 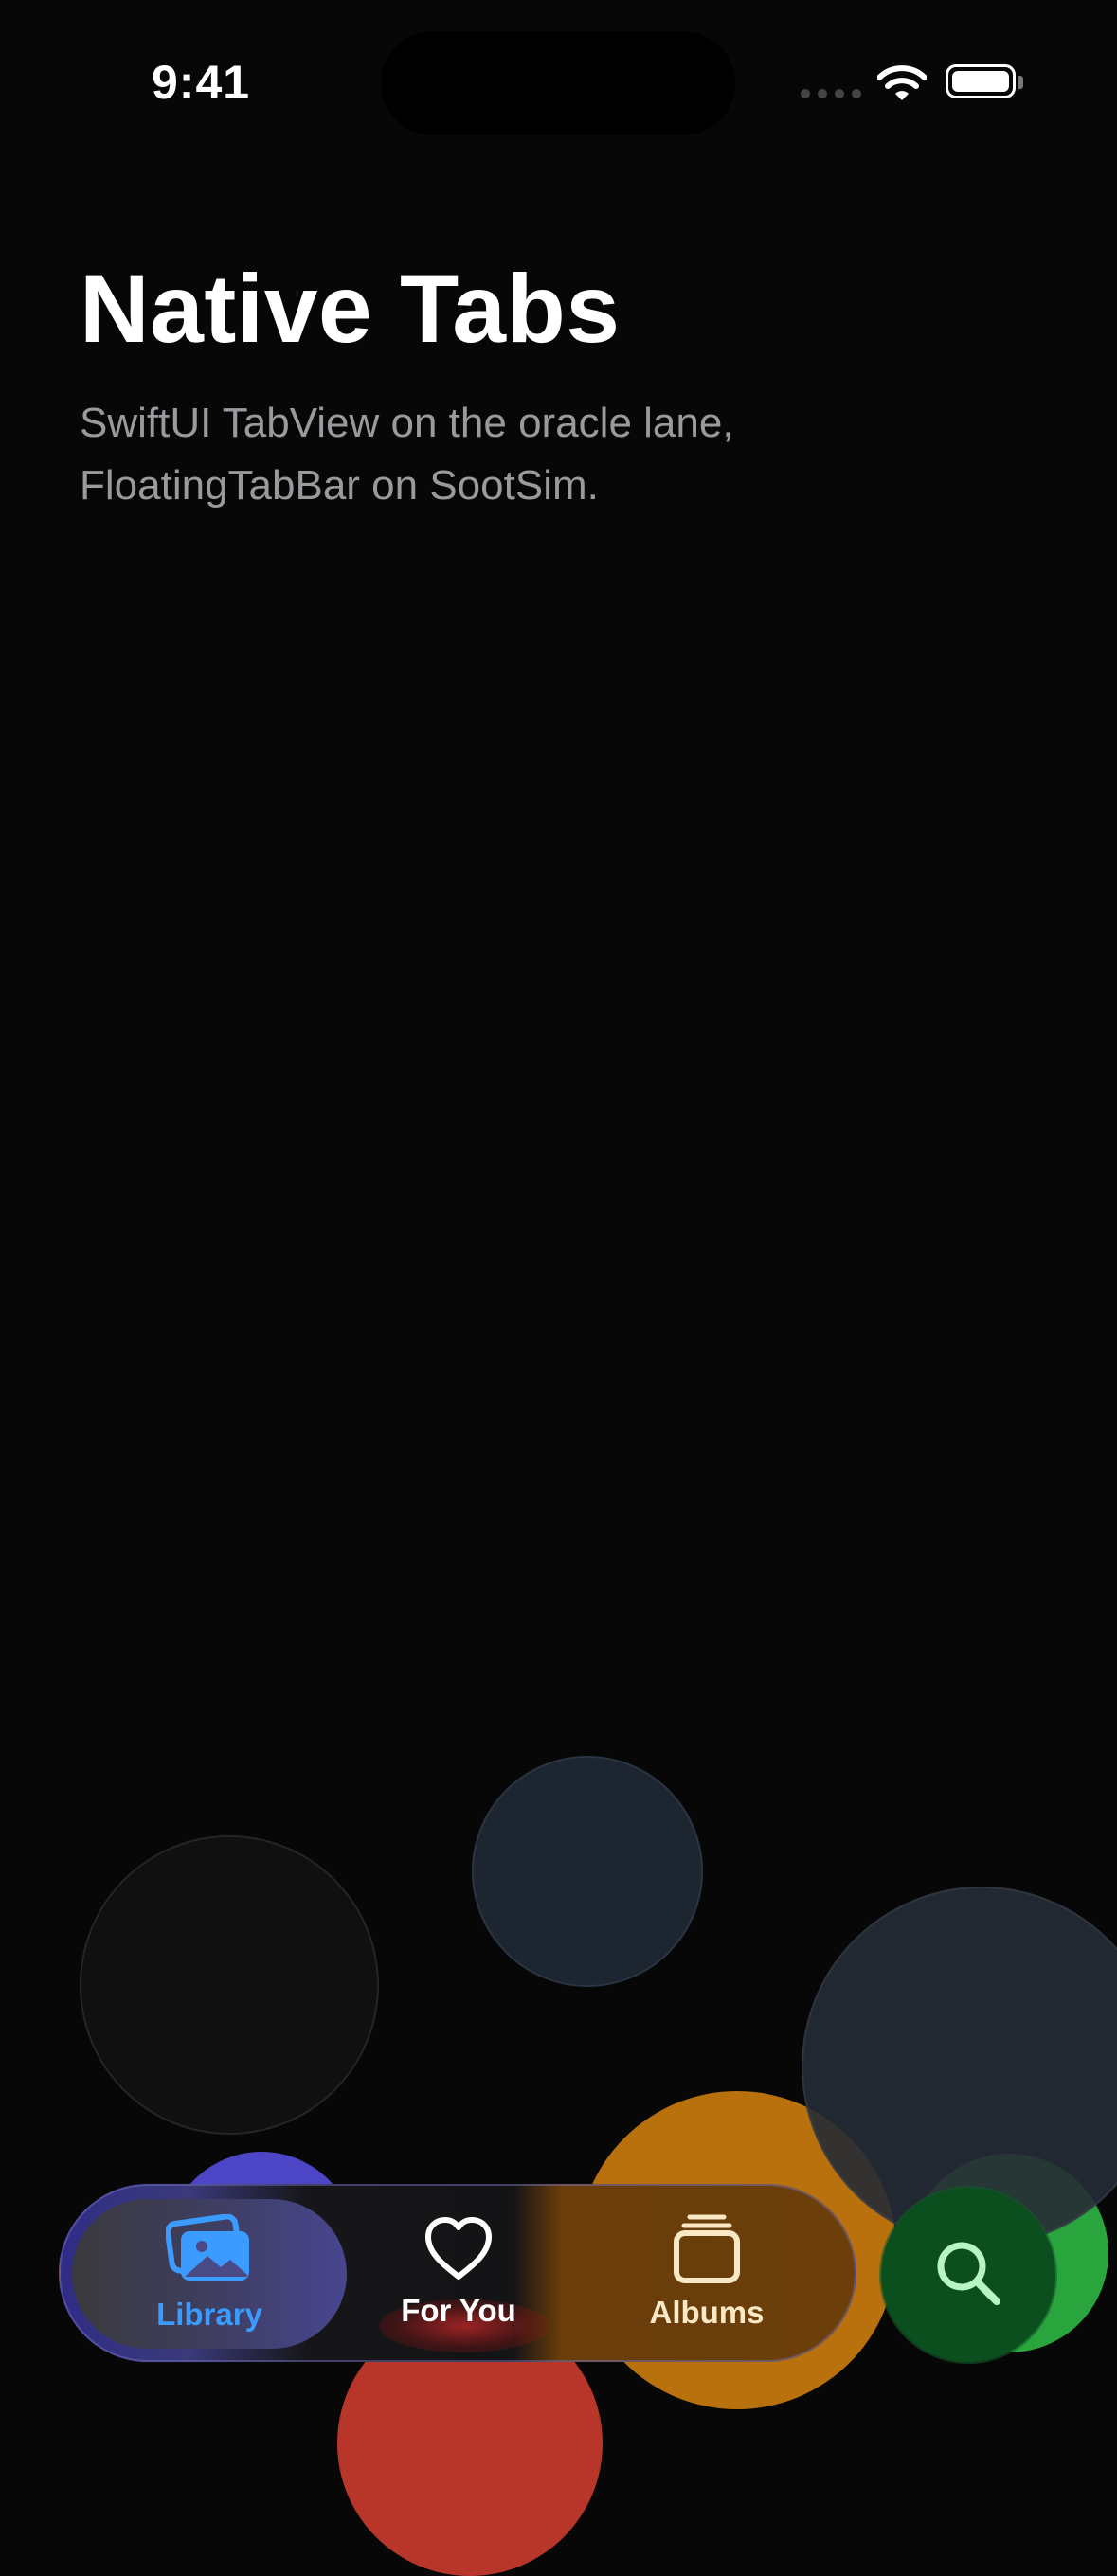 I want to click on magnifier-icon, so click(x=968, y=2275).